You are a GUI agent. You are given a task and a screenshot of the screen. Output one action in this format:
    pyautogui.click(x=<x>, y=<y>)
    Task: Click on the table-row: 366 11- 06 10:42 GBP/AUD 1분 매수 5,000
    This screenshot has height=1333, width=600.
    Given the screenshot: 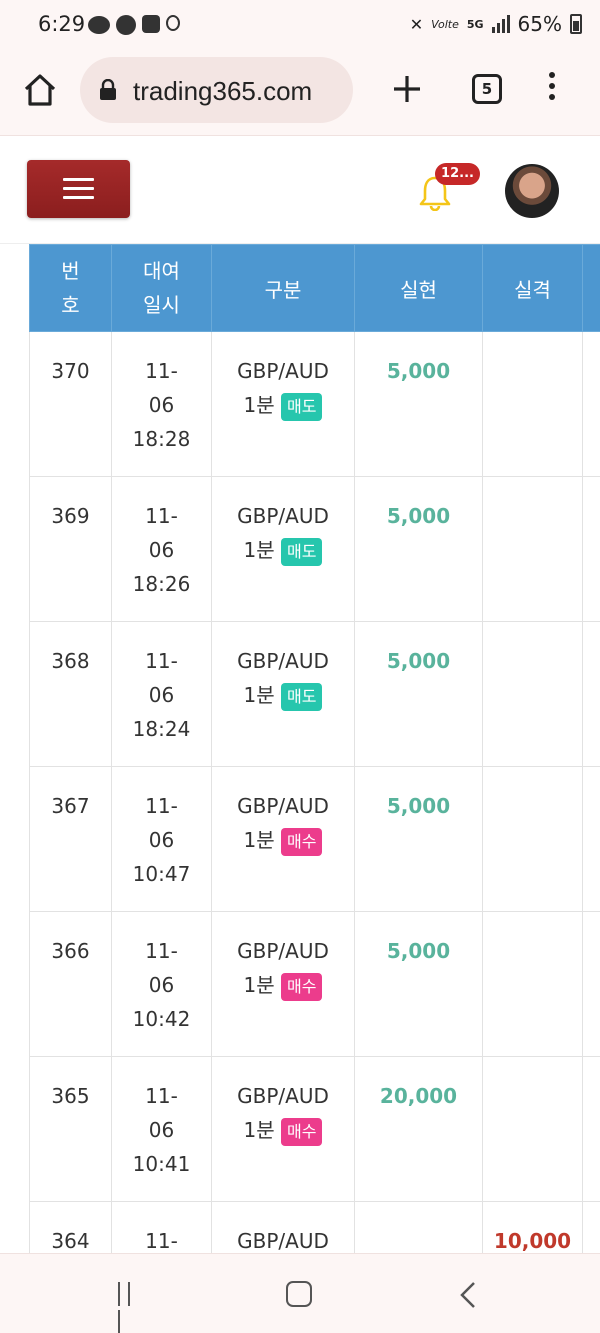 What is the action you would take?
    pyautogui.click(x=314, y=984)
    